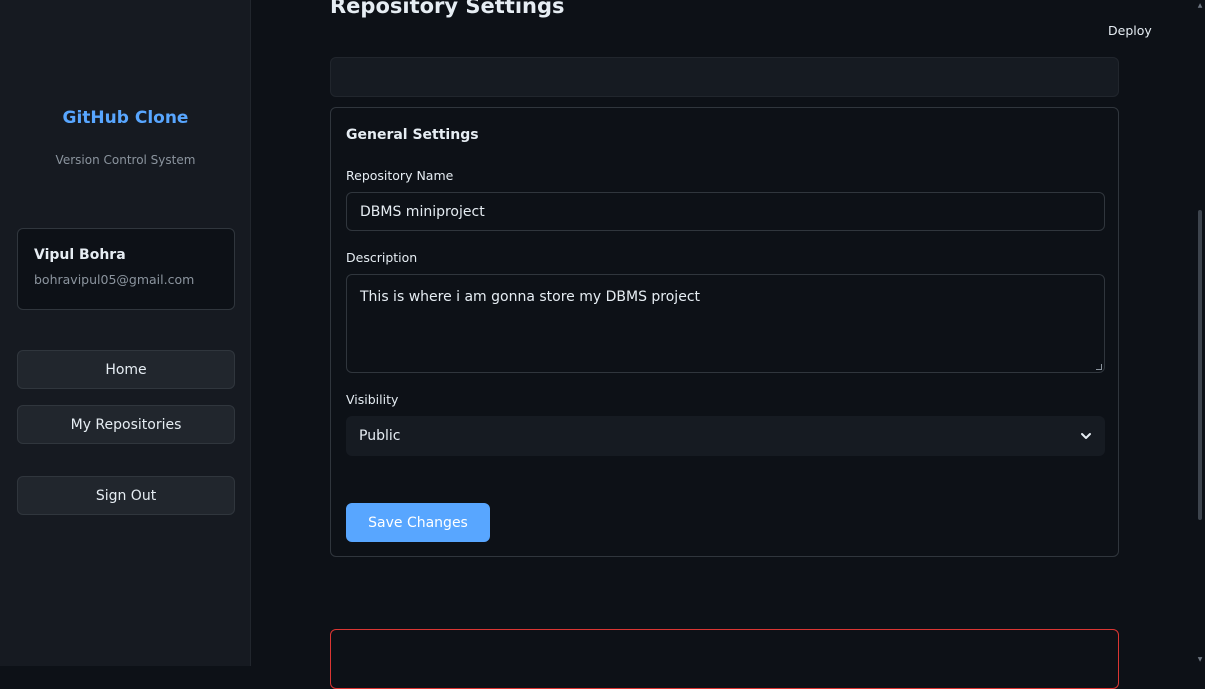  What do you see at coordinates (114, 279) in the screenshot?
I see `user-email: bohravipul05@gmail.com` at bounding box center [114, 279].